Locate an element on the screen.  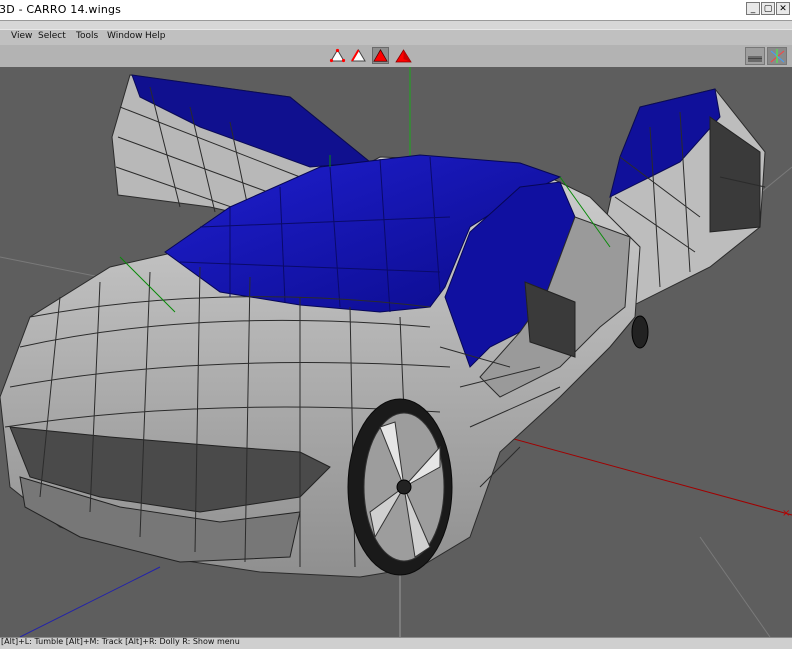
minimize-button: _ is located at coordinates (753, 8).